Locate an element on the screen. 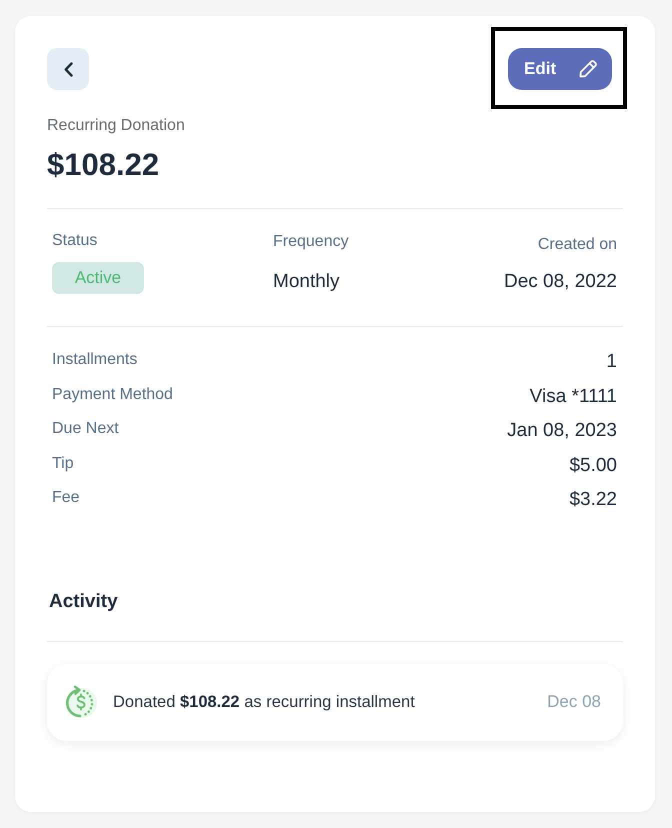  activity-date: Dec 08 is located at coordinates (574, 702).